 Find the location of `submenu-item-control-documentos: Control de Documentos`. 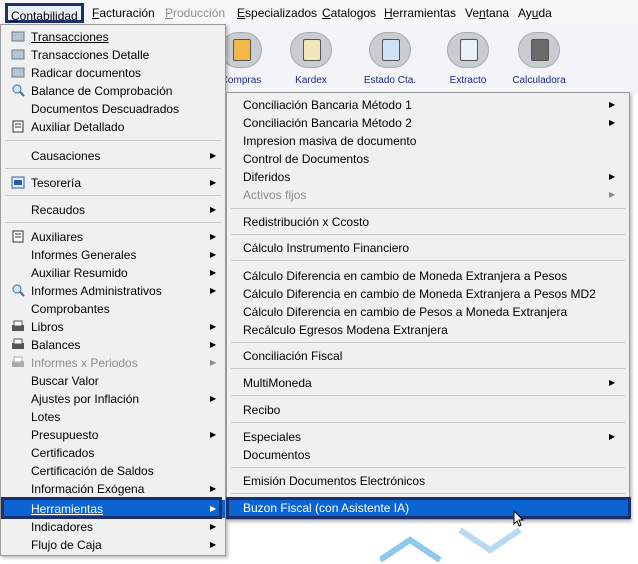

submenu-item-control-documentos: Control de Documentos is located at coordinates (428, 159).